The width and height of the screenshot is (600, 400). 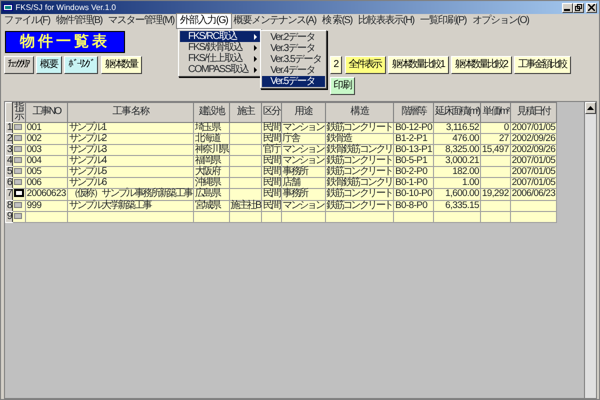 What do you see at coordinates (46, 182) in the screenshot?
I see `table-cell: 006` at bounding box center [46, 182].